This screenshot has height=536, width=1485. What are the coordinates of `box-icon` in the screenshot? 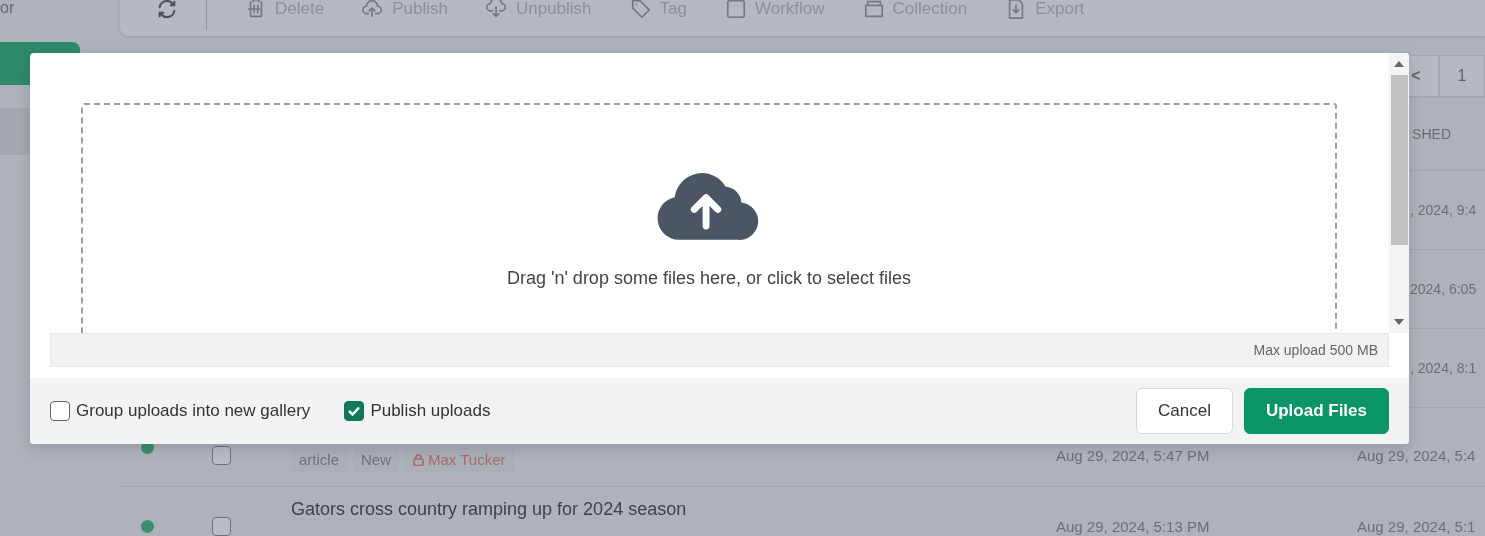 It's located at (873, 10).